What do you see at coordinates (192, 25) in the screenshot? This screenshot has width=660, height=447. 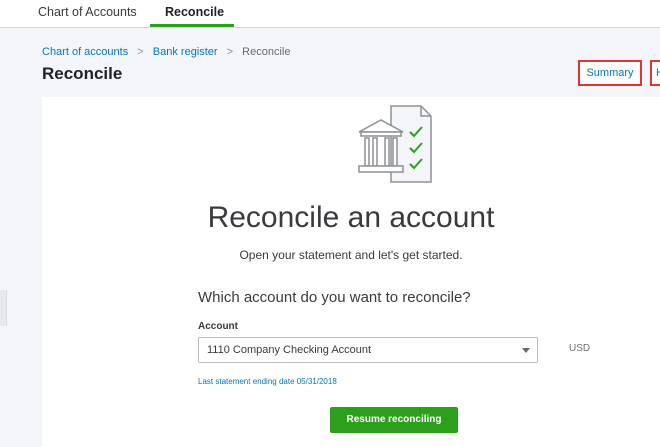 I see `active-tab-indicator` at bounding box center [192, 25].